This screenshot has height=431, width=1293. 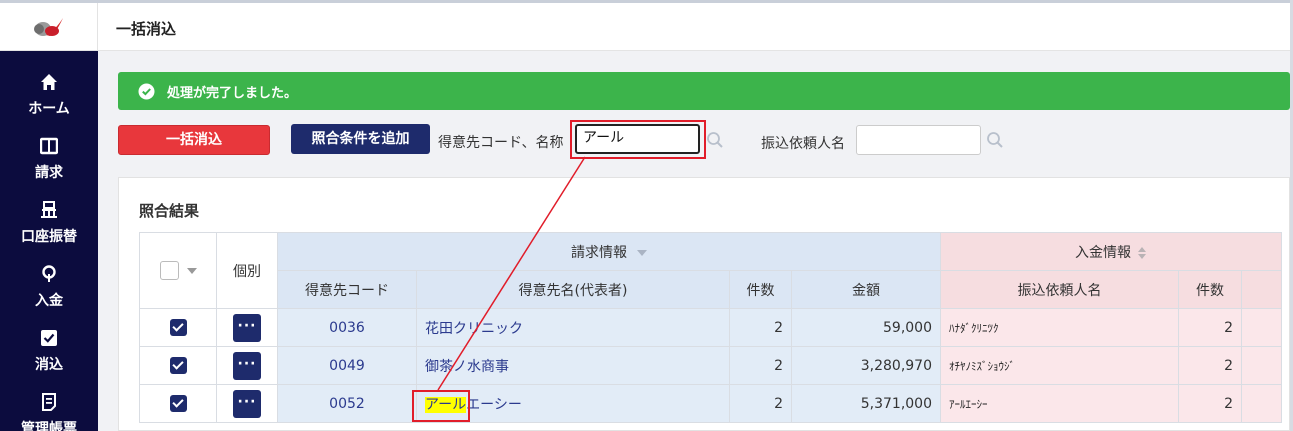 What do you see at coordinates (694, 27) in the screenshot?
I see `page-header: 一括消込` at bounding box center [694, 27].